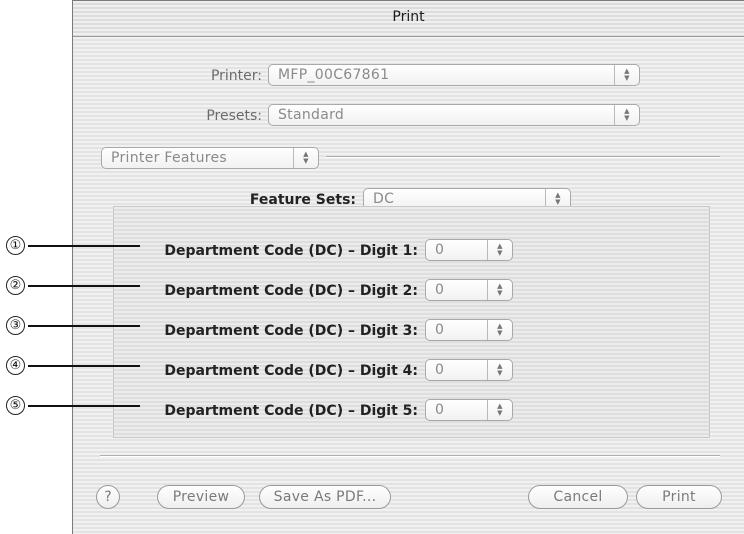 Image resolution: width=744 pixels, height=534 pixels. I want to click on pane-popup: Printer Features ▲ ▼, so click(210, 158).